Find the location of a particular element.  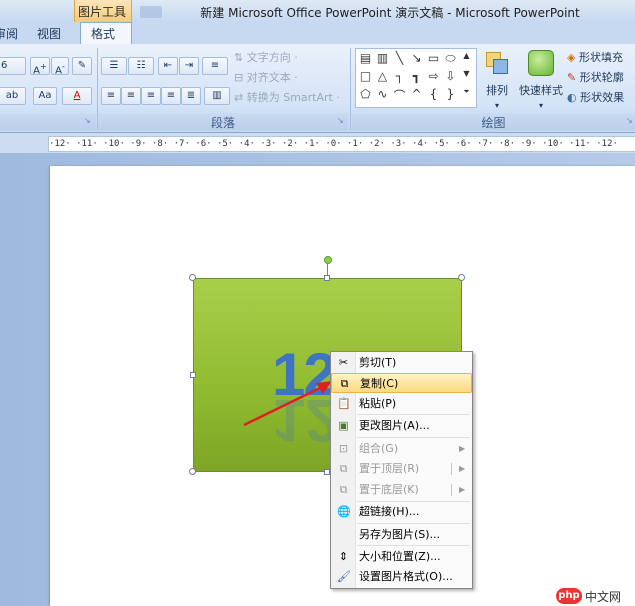

align-left-button: ≡ is located at coordinates (111, 96).